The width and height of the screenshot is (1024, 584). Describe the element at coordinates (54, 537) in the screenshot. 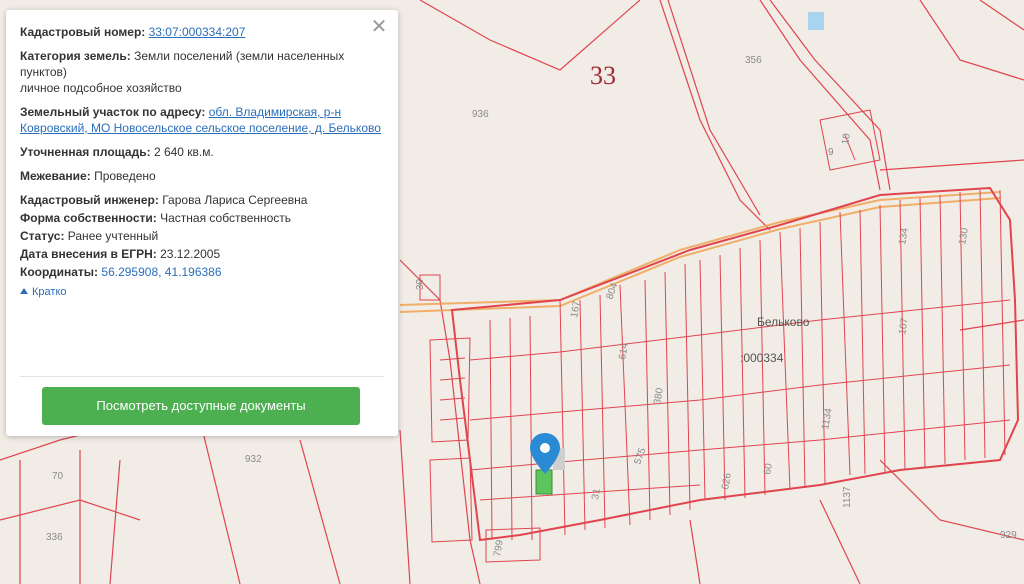

I see `parcel-number-label: 336` at that location.